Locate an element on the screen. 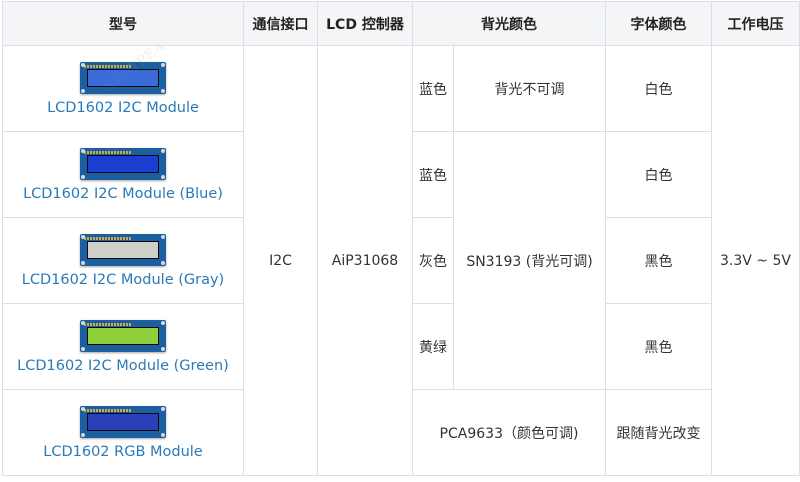 The height and width of the screenshot is (482, 800). model-link: LCD1602 I2C Module (Green) is located at coordinates (123, 366).